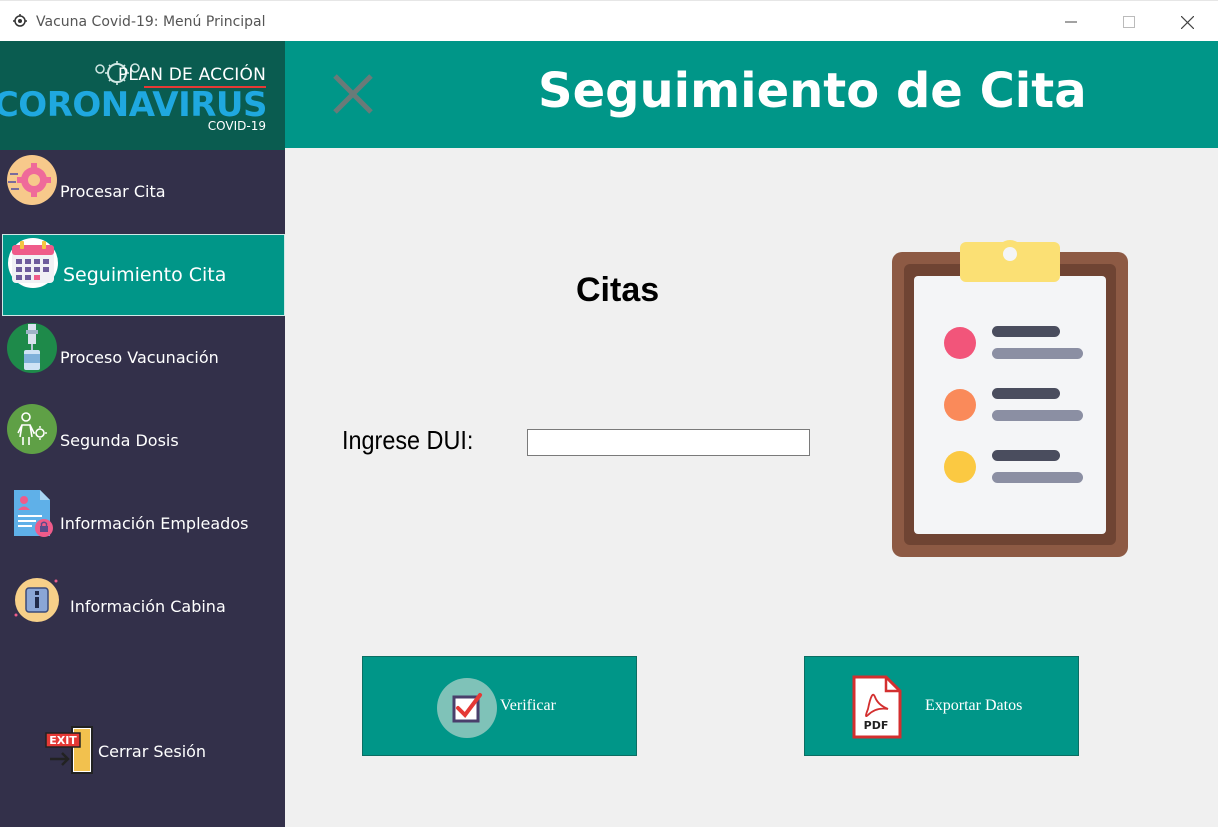  What do you see at coordinates (119, 440) in the screenshot?
I see `sidebar-item-label: Segunda Dosis` at bounding box center [119, 440].